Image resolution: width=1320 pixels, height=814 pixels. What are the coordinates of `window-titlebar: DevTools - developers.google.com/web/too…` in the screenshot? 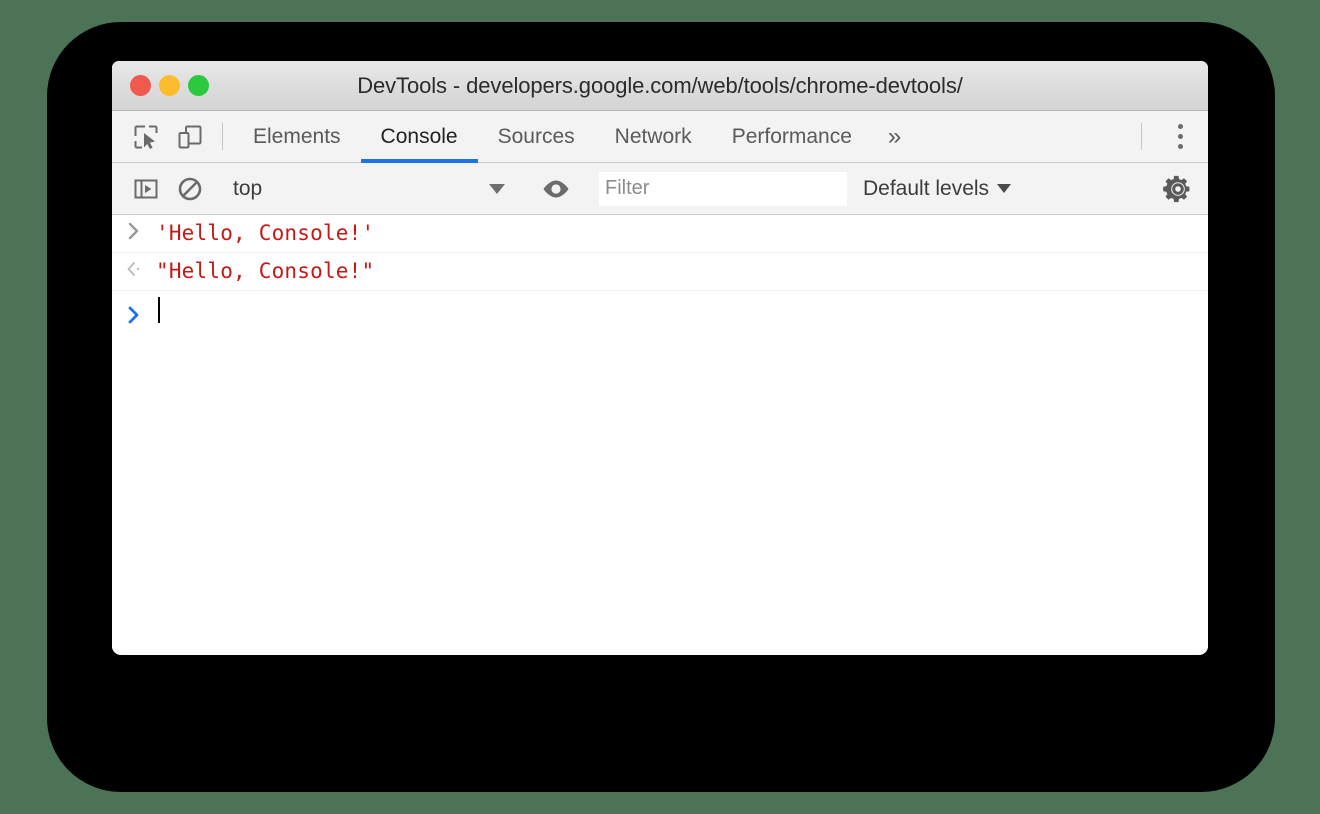 It's located at (660, 86).